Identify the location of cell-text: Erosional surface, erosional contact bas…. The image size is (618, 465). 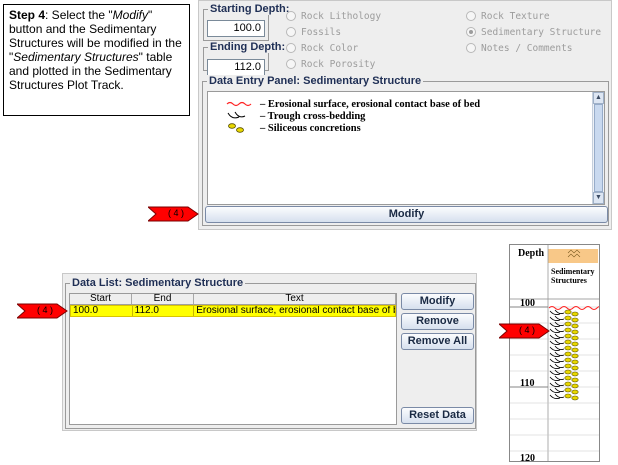
(295, 311).